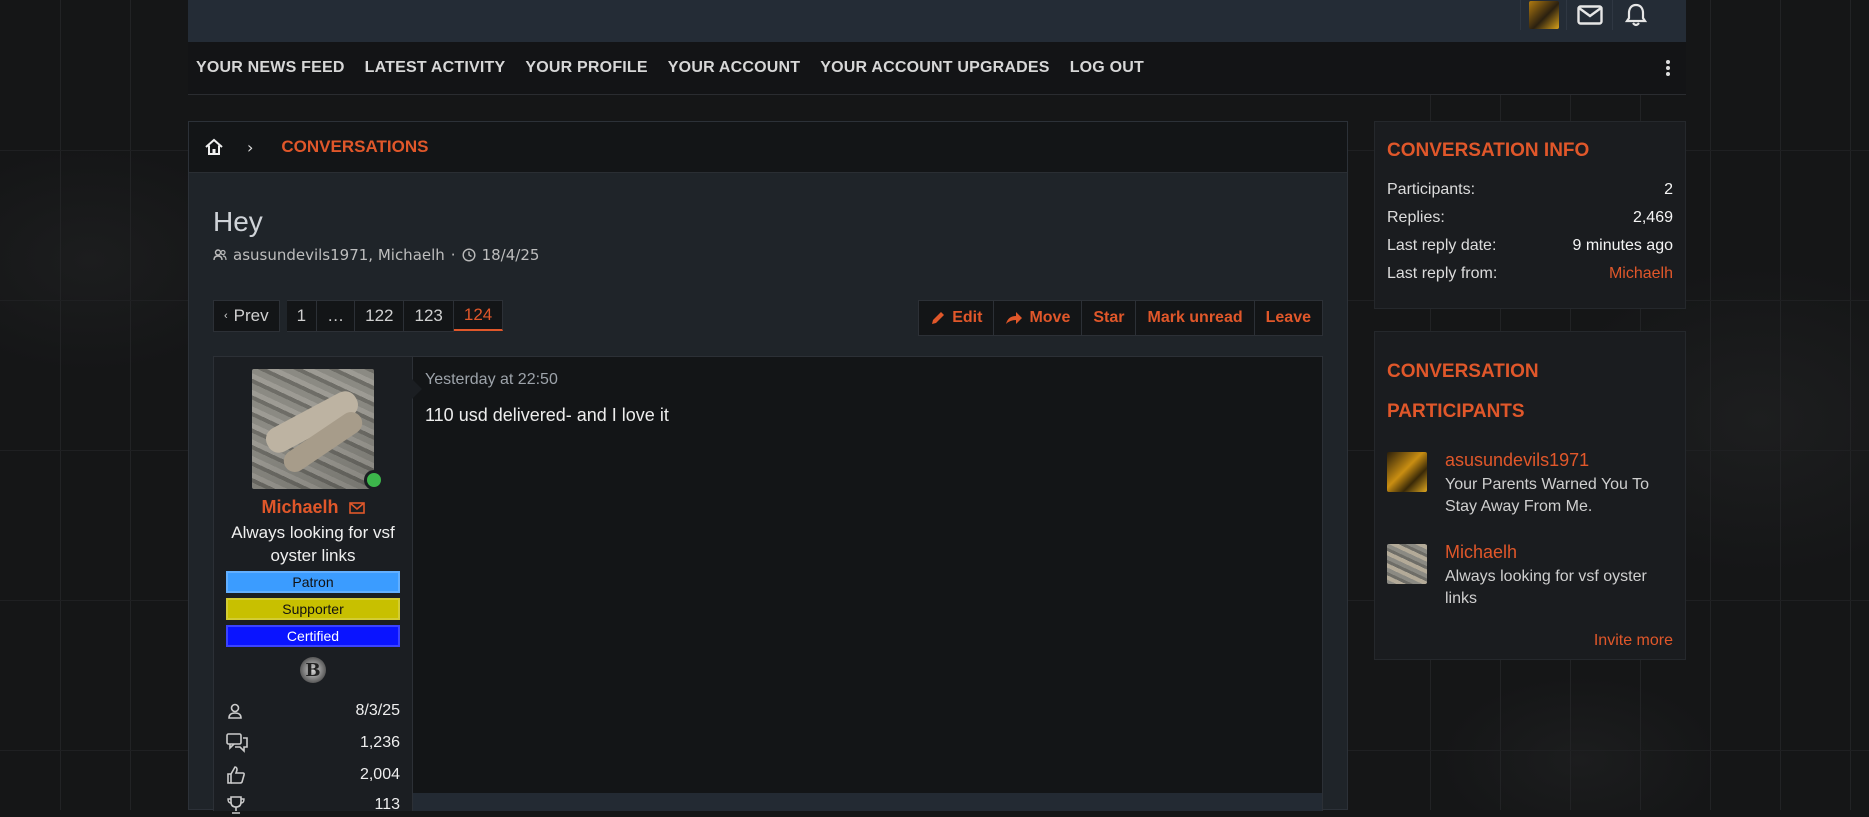 Image resolution: width=1869 pixels, height=817 pixels. Describe the element at coordinates (1517, 460) in the screenshot. I see `participant-name: asusundevils1971` at that location.